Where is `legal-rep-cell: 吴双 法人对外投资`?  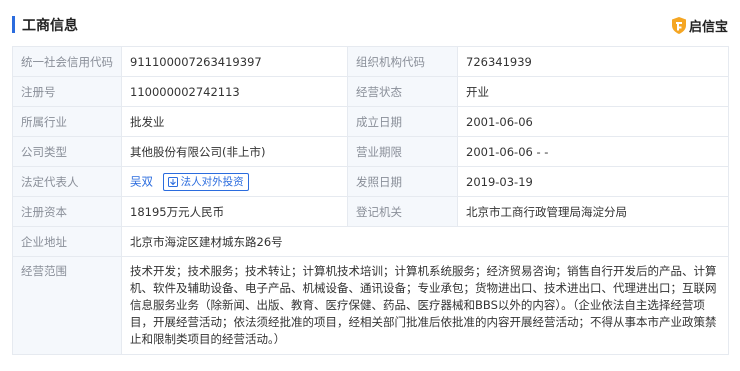
legal-rep-cell: 吴双 法人对外投资 is located at coordinates (234, 181).